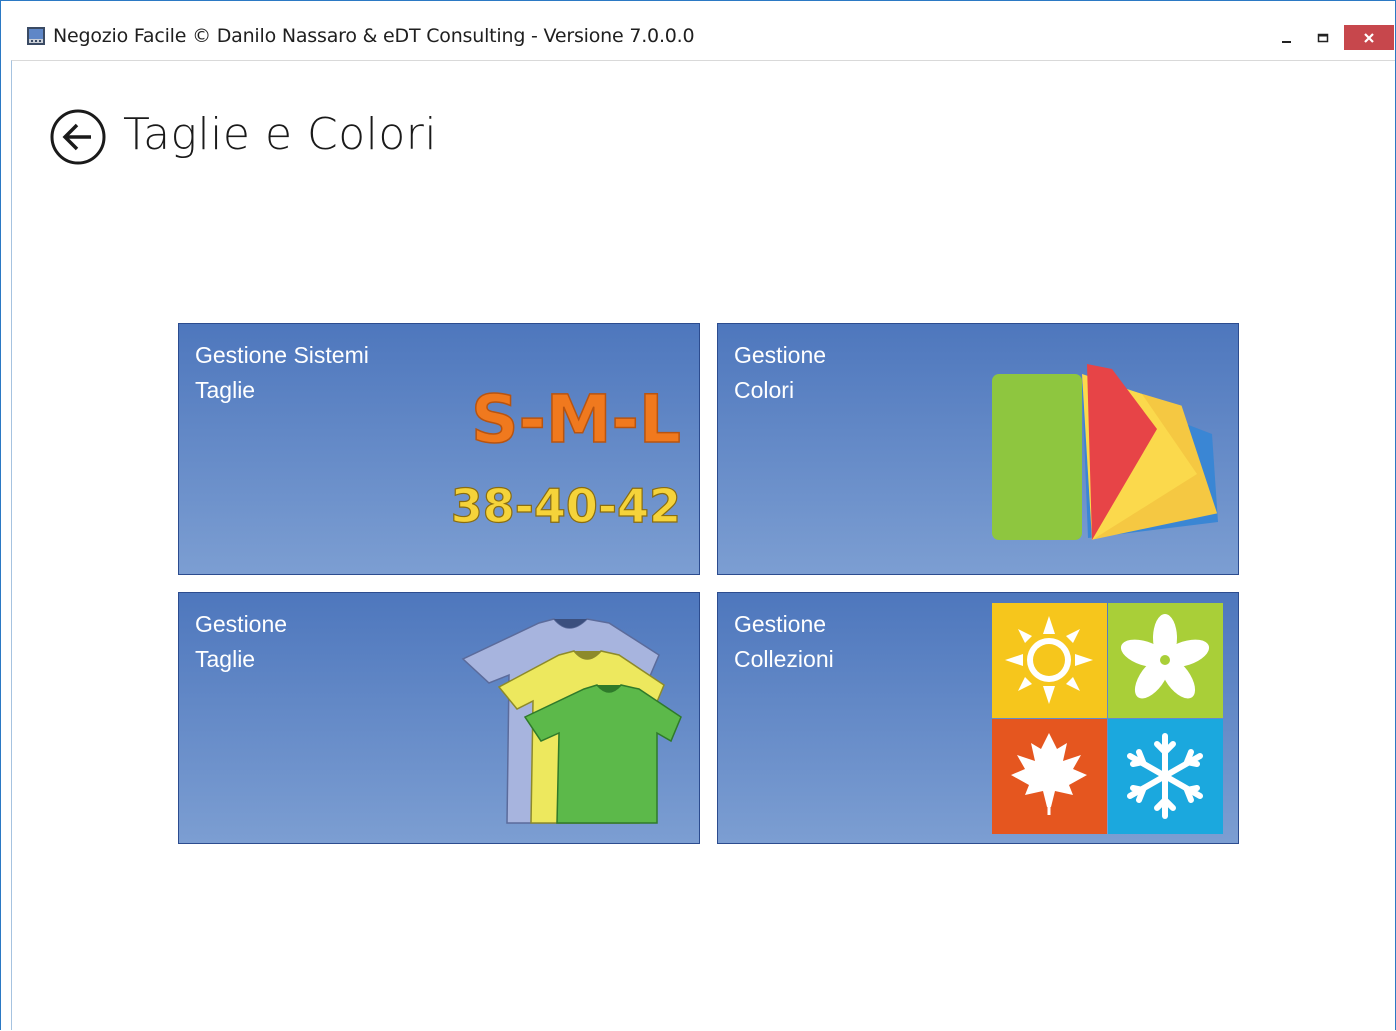 The height and width of the screenshot is (1031, 1396). What do you see at coordinates (1107, 718) in the screenshot?
I see `seasons-icon` at bounding box center [1107, 718].